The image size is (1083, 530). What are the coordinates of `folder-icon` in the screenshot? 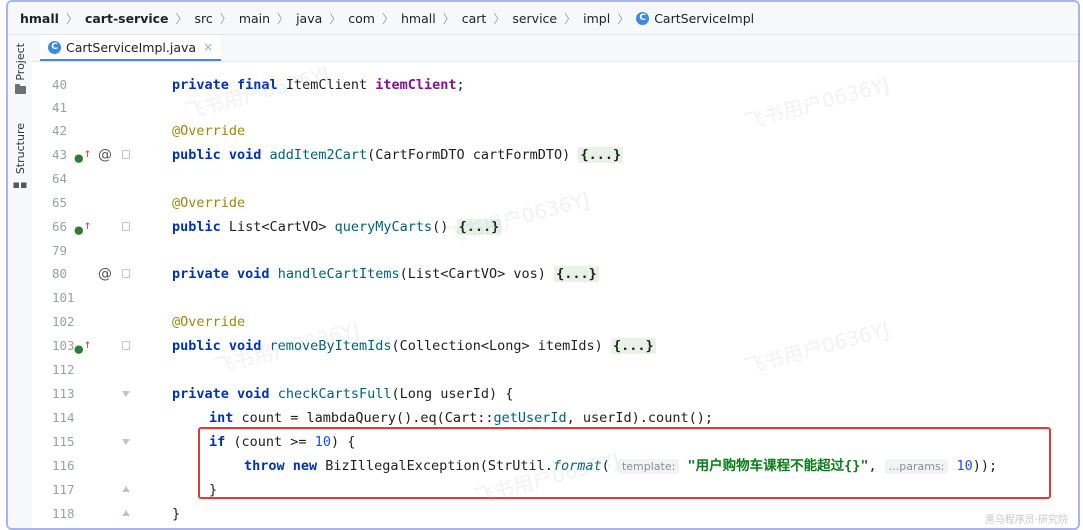 It's located at (20, 88).